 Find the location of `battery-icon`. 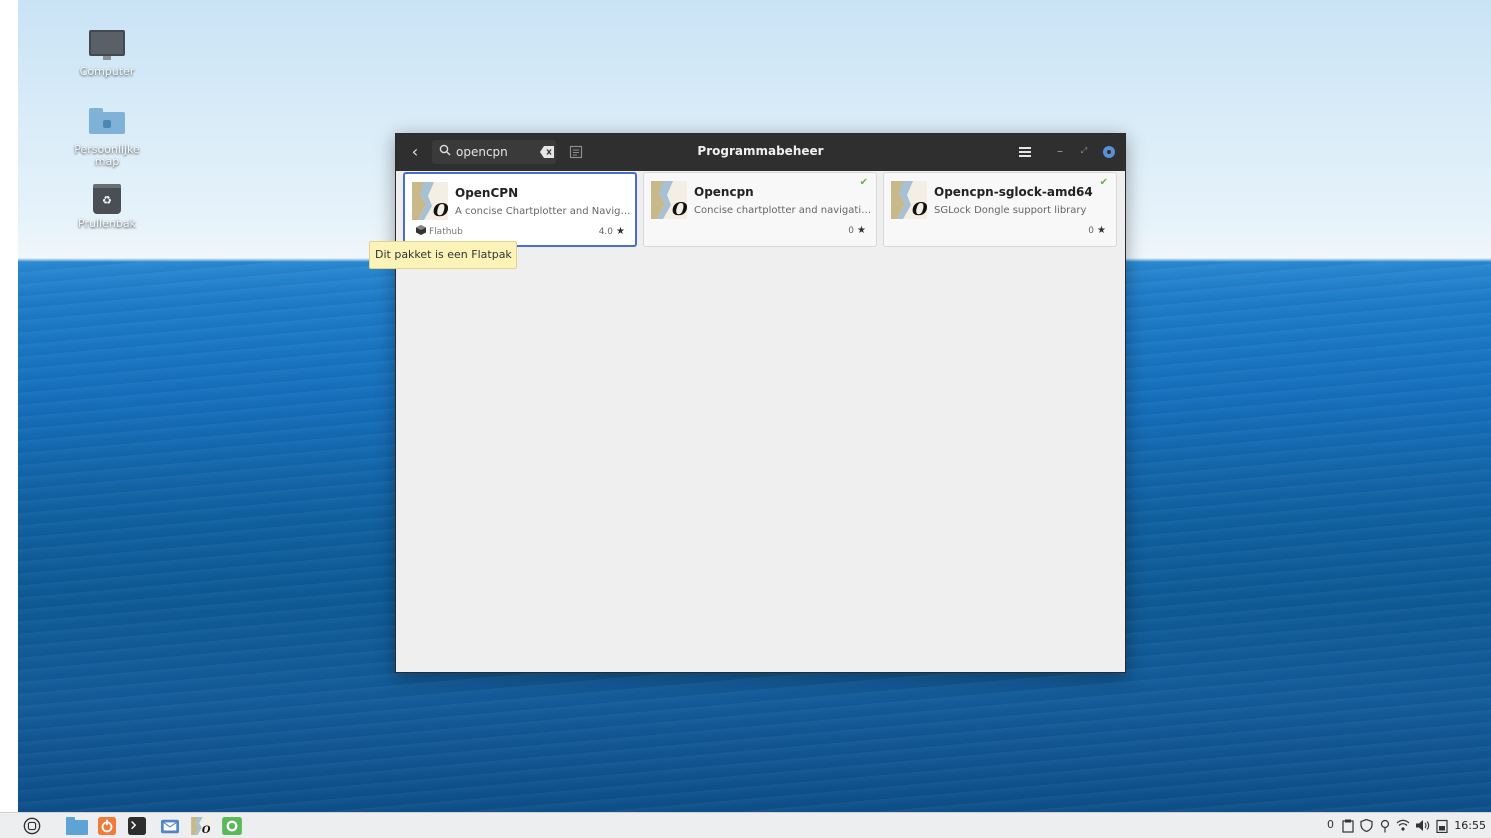

battery-icon is located at coordinates (1442, 826).